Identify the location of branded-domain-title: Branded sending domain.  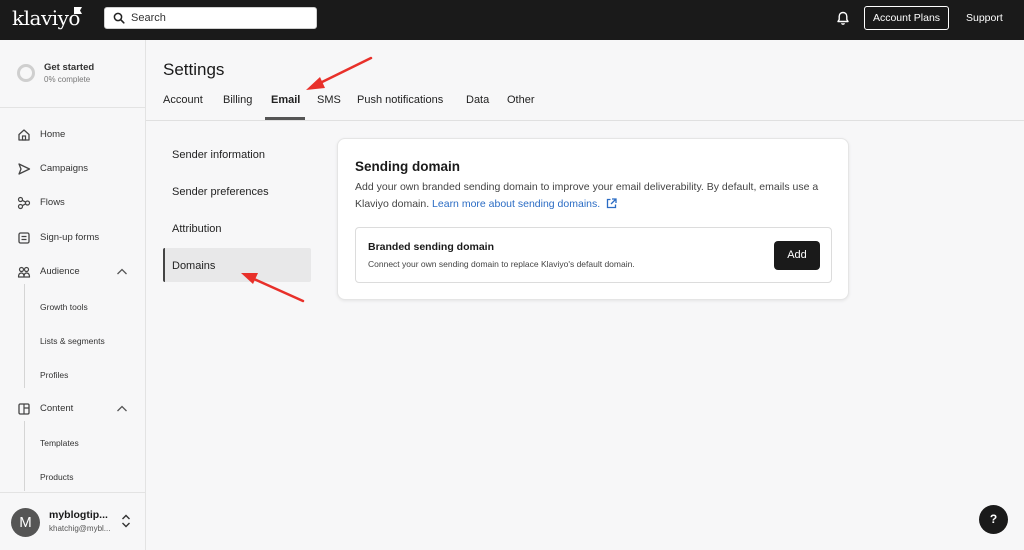
(431, 247).